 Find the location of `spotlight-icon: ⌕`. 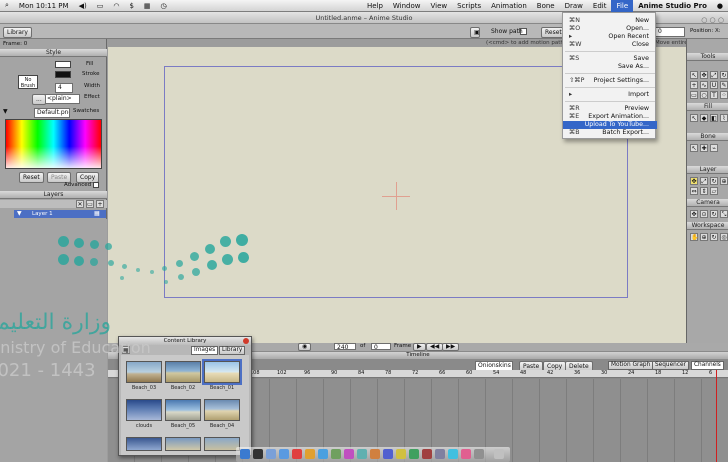

spotlight-icon: ⌕ is located at coordinates (7, 5).